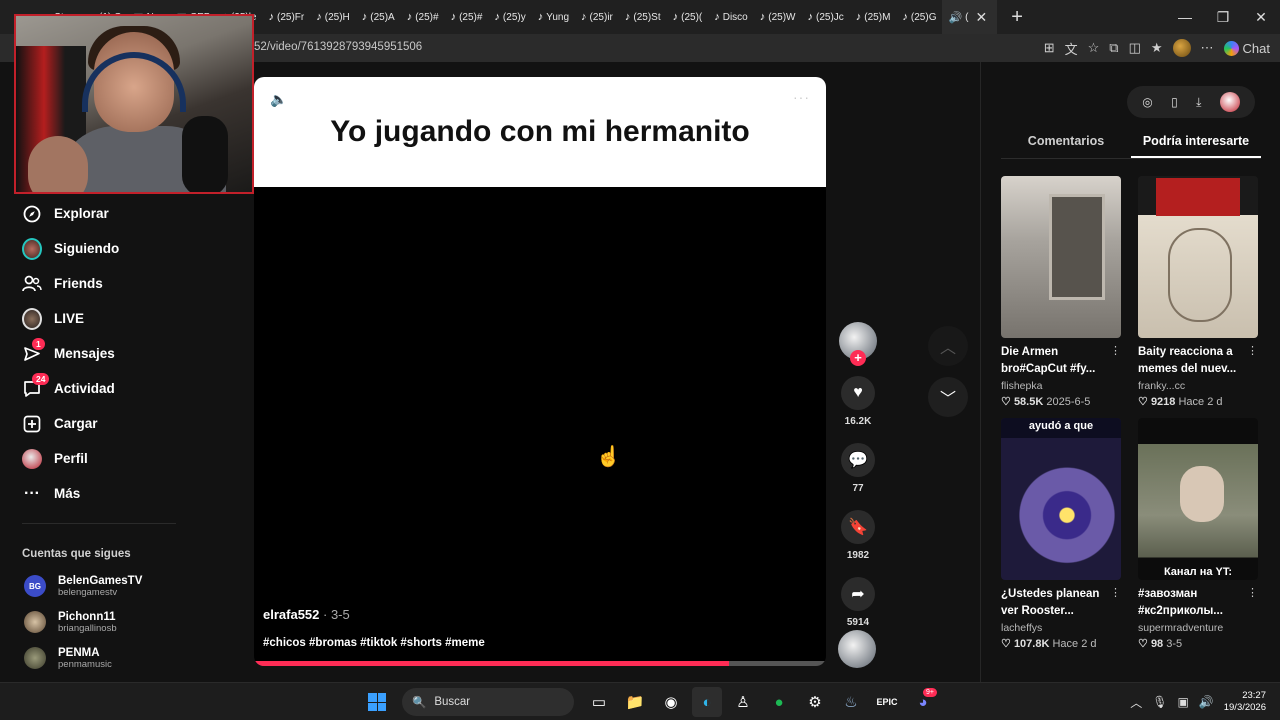  Describe the element at coordinates (1049, 48) in the screenshot. I see `app-available-icon: ⊞` at that location.